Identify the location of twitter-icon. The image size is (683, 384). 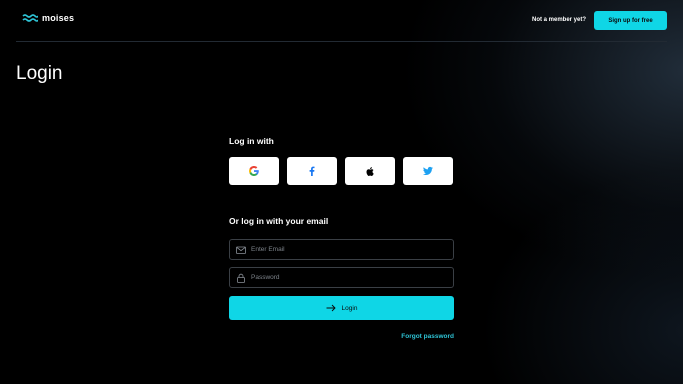
(427, 170).